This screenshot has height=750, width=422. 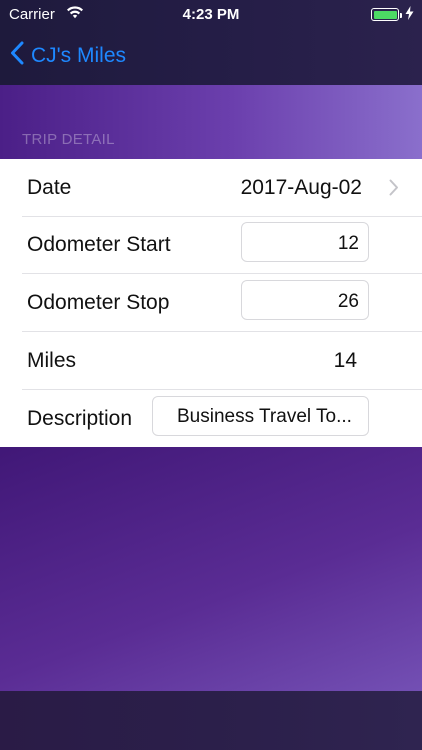 I want to click on date-row: Date 2017-Aug-02, so click(x=211, y=188).